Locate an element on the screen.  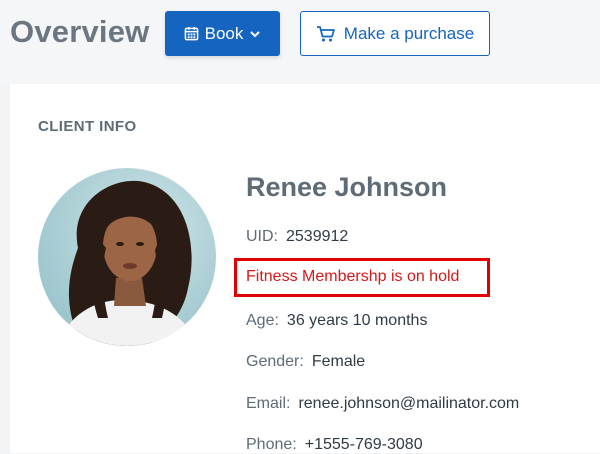
calendar-icon is located at coordinates (191, 33).